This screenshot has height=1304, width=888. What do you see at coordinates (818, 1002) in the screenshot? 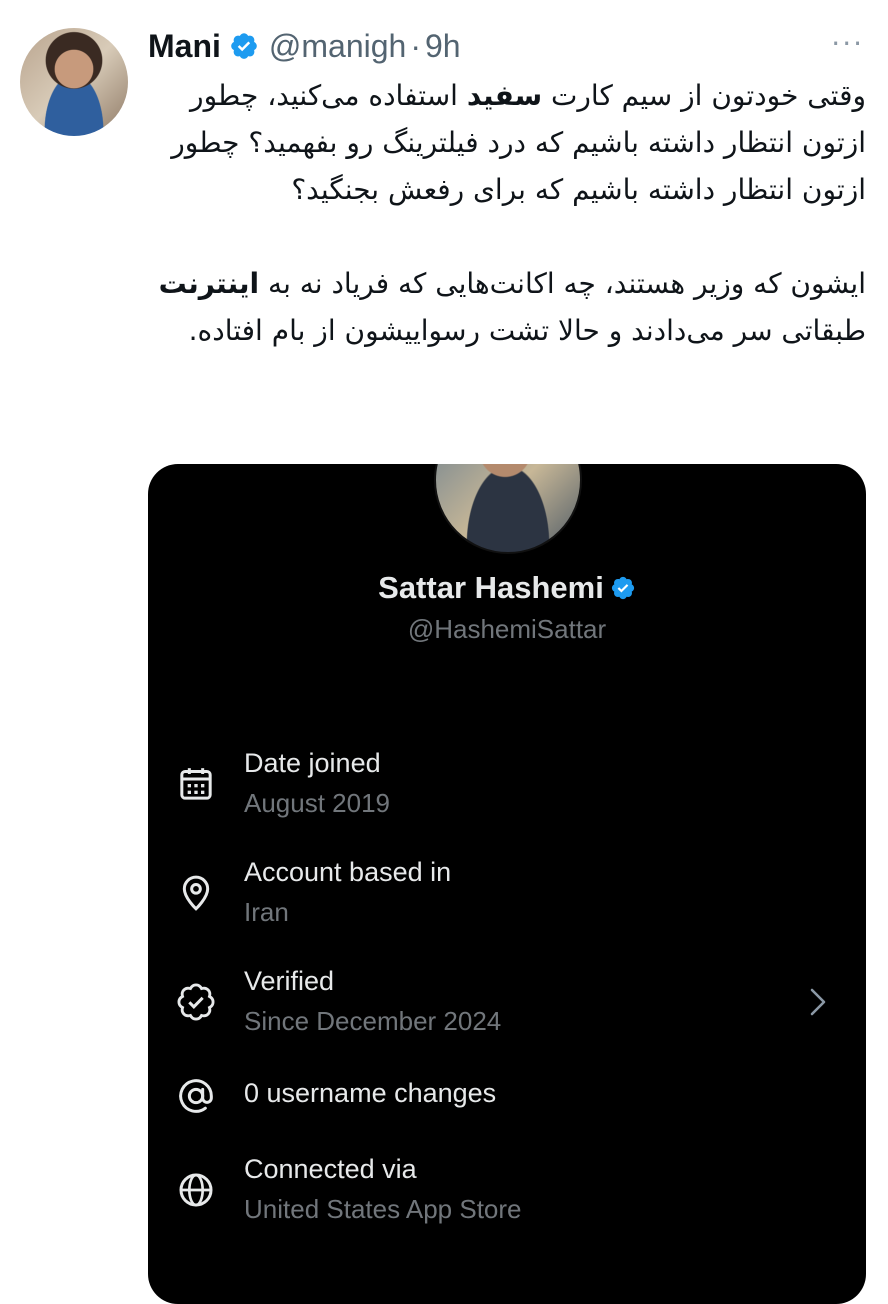
I see `chevron-right-icon` at bounding box center [818, 1002].